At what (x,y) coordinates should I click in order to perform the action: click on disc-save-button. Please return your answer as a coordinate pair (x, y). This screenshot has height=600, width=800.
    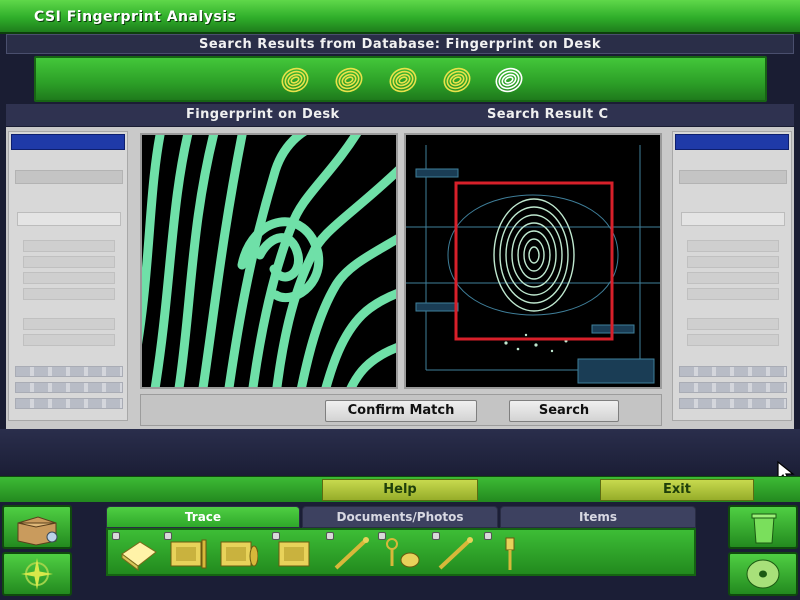
    Looking at the image, I should click on (763, 574).